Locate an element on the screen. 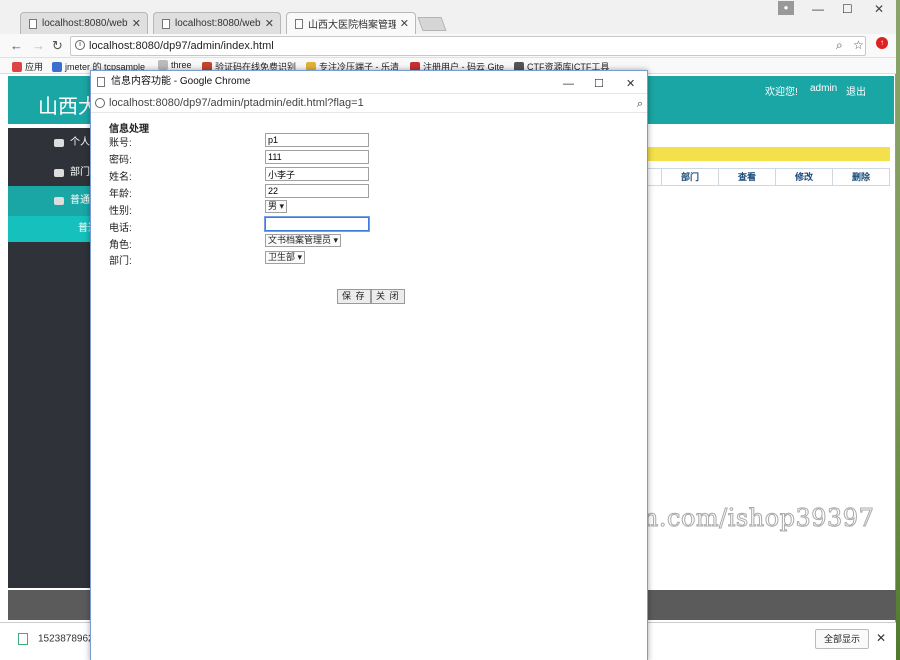 Image resolution: width=900 pixels, height=660 pixels. apps-grid-icon is located at coordinates (17, 66).